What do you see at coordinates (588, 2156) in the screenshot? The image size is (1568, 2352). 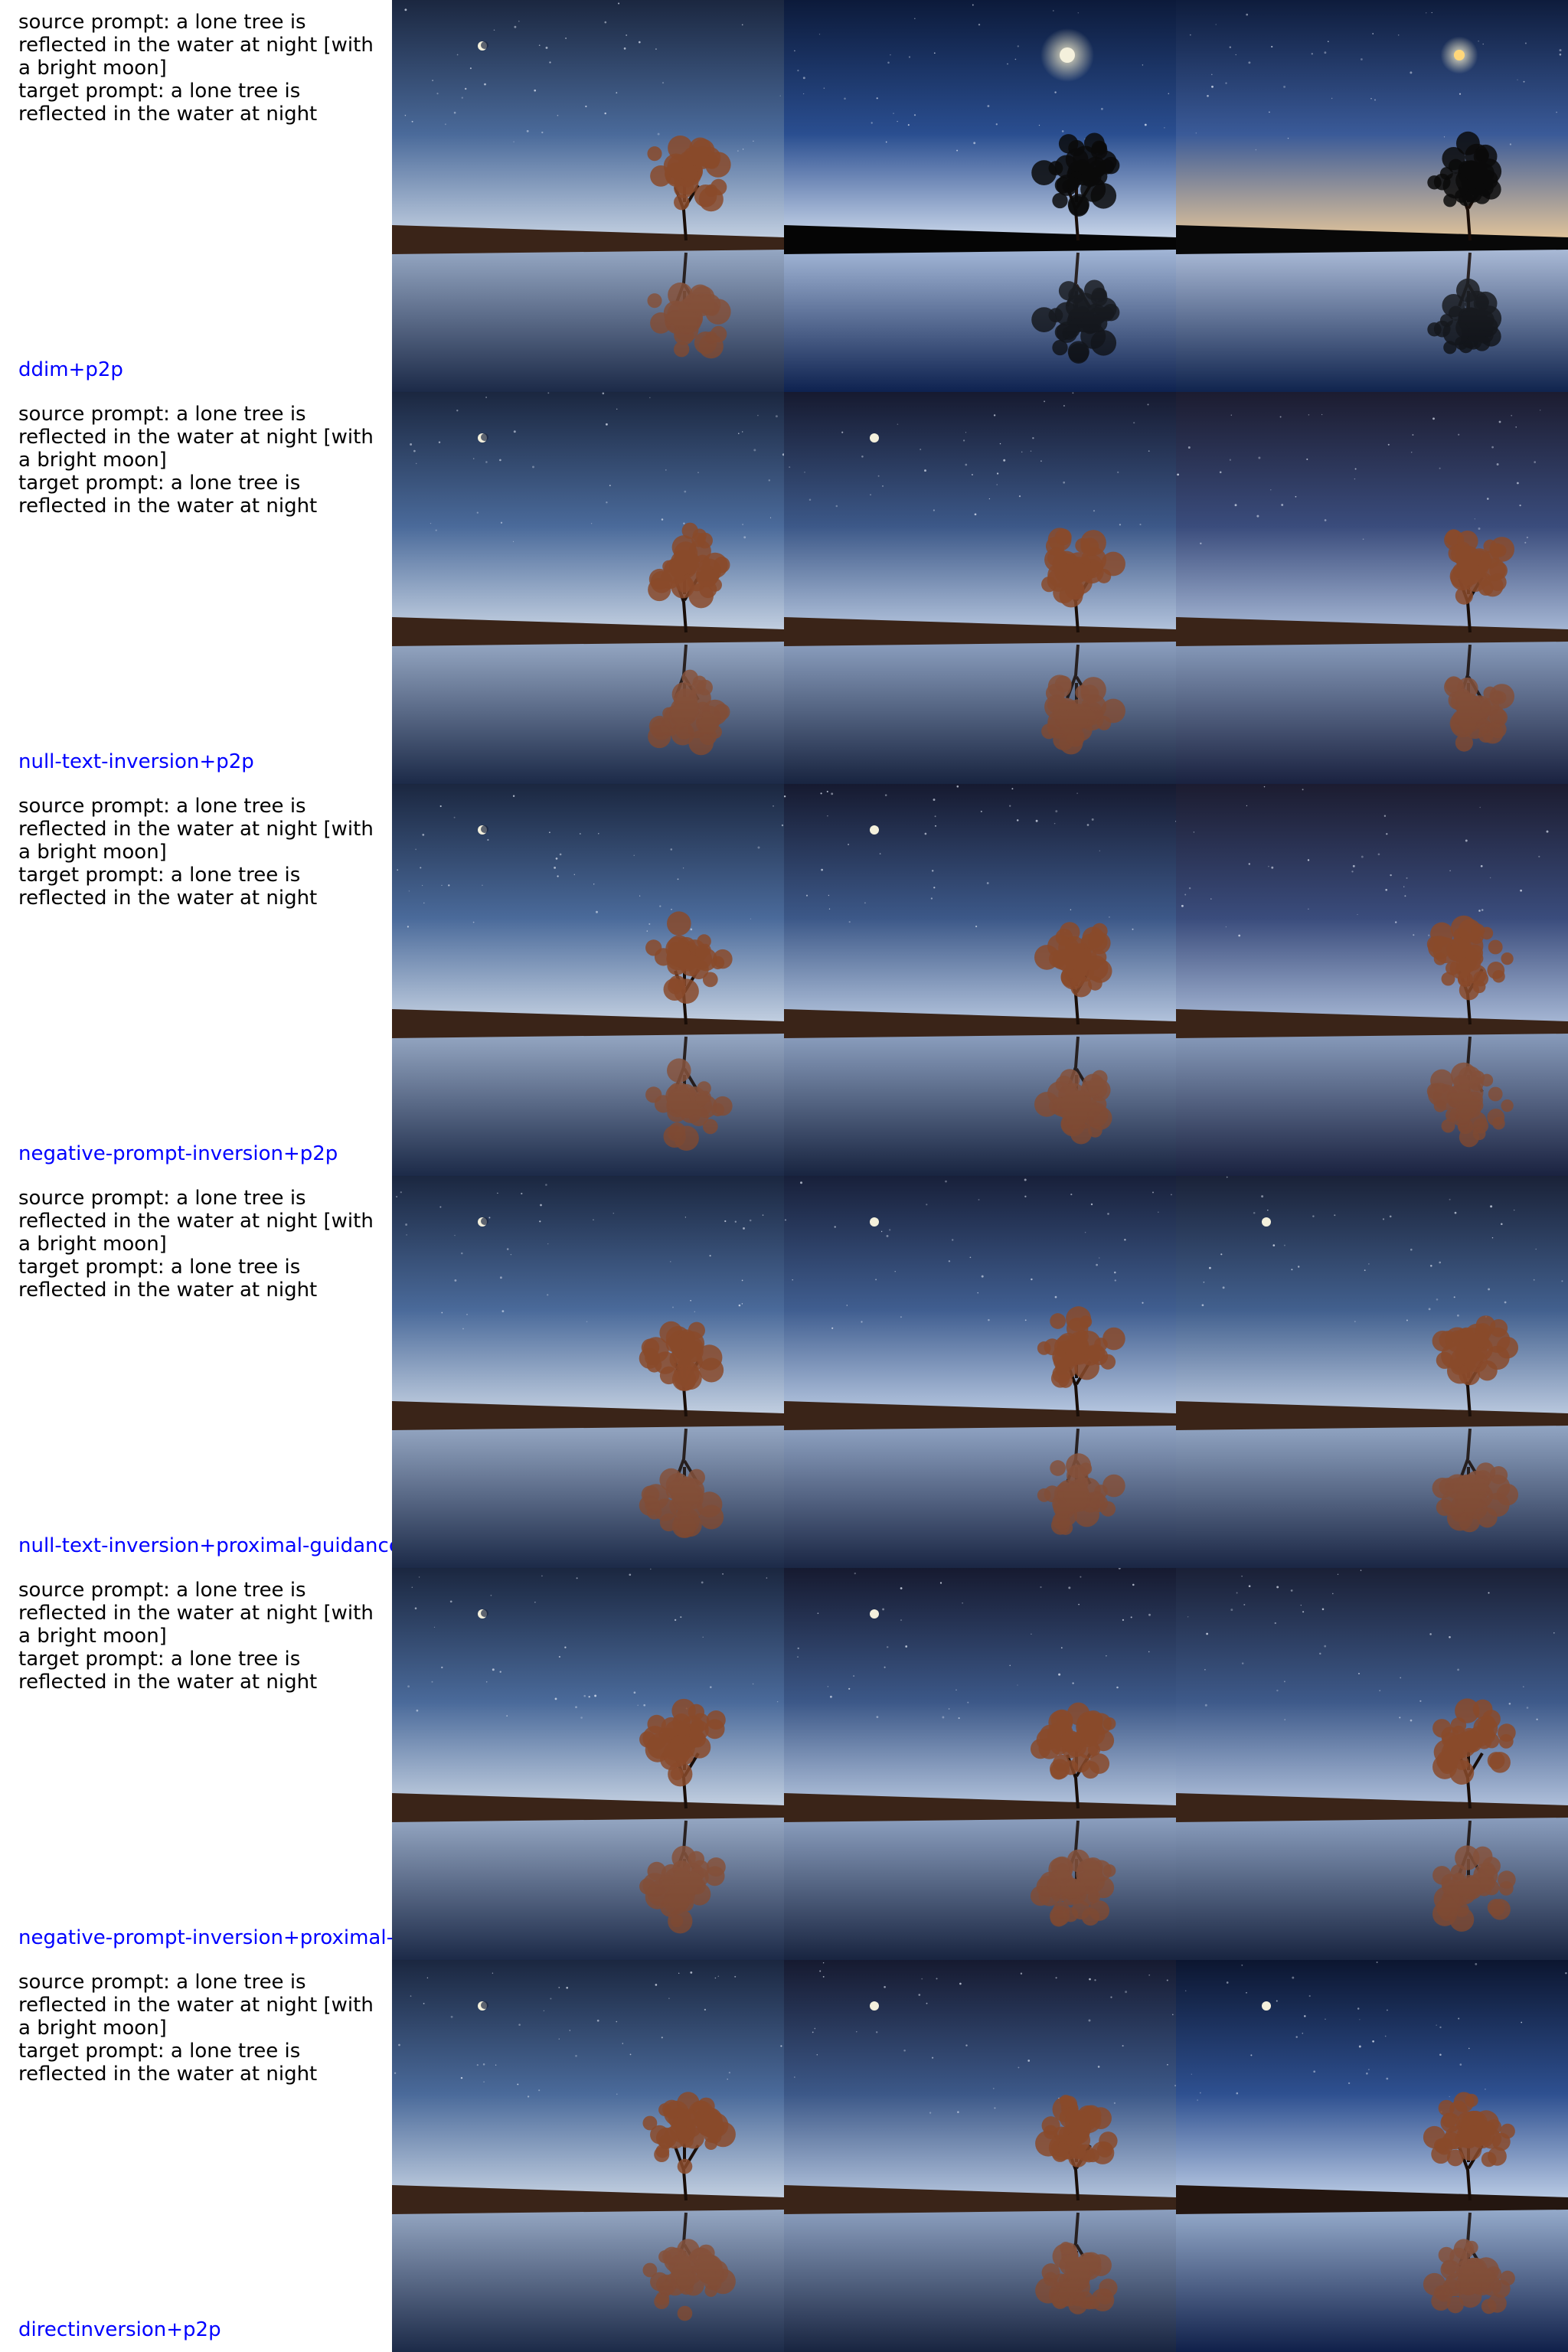 I see `source-image` at bounding box center [588, 2156].